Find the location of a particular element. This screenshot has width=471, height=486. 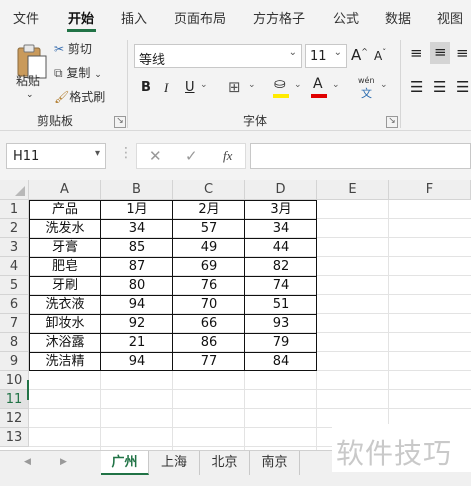

table-cell: 洗衣液 is located at coordinates (65, 305).